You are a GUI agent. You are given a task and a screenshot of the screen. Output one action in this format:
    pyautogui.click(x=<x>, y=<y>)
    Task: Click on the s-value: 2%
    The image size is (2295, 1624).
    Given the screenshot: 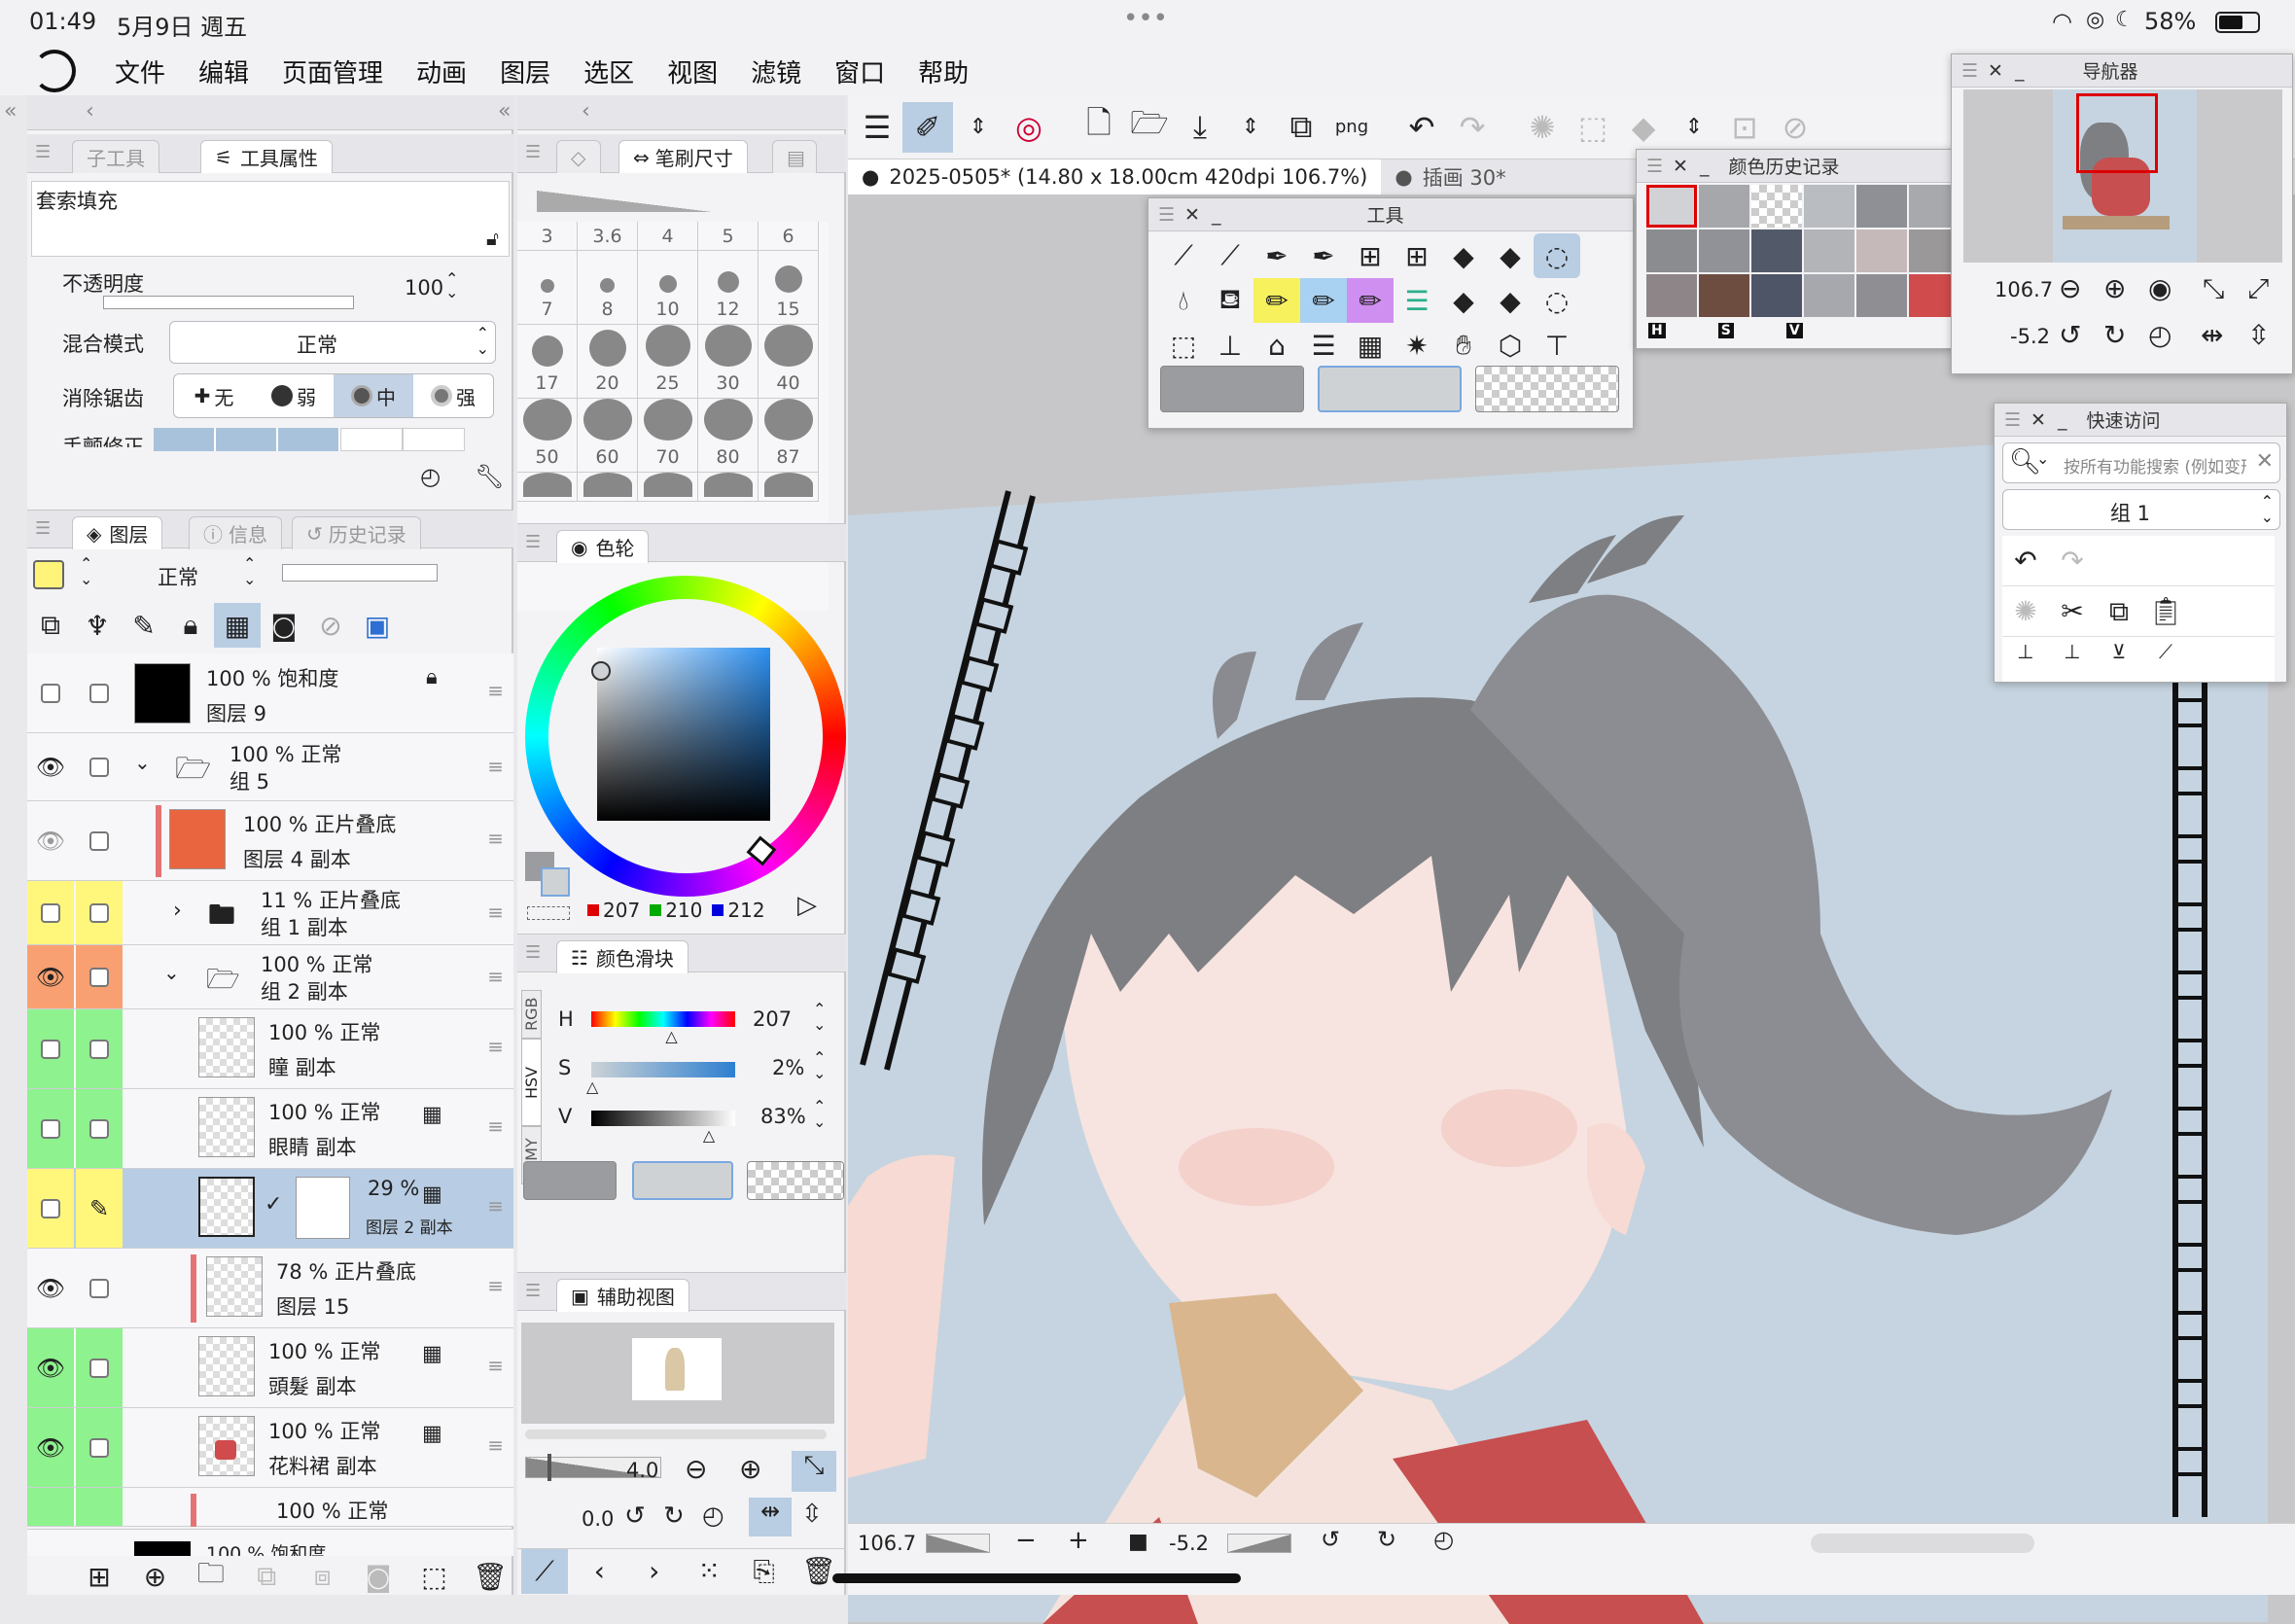 What is the action you would take?
    pyautogui.click(x=788, y=1067)
    